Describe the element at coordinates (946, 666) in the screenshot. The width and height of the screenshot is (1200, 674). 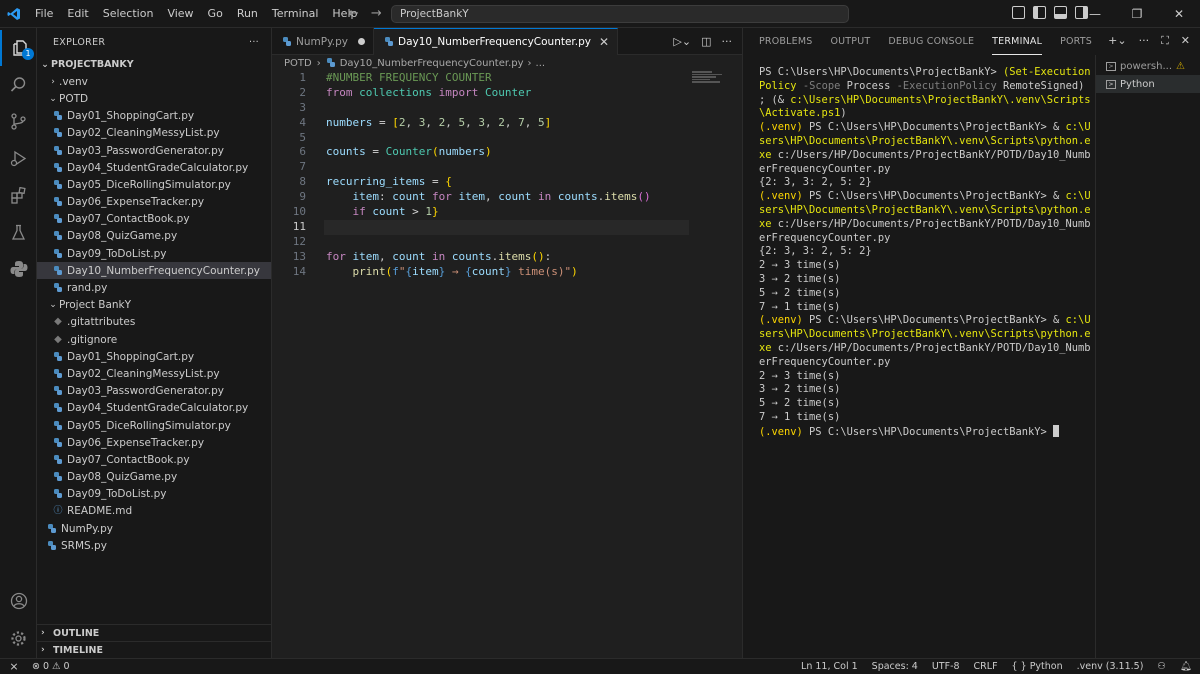
I see `encoding: UTF-8` at that location.